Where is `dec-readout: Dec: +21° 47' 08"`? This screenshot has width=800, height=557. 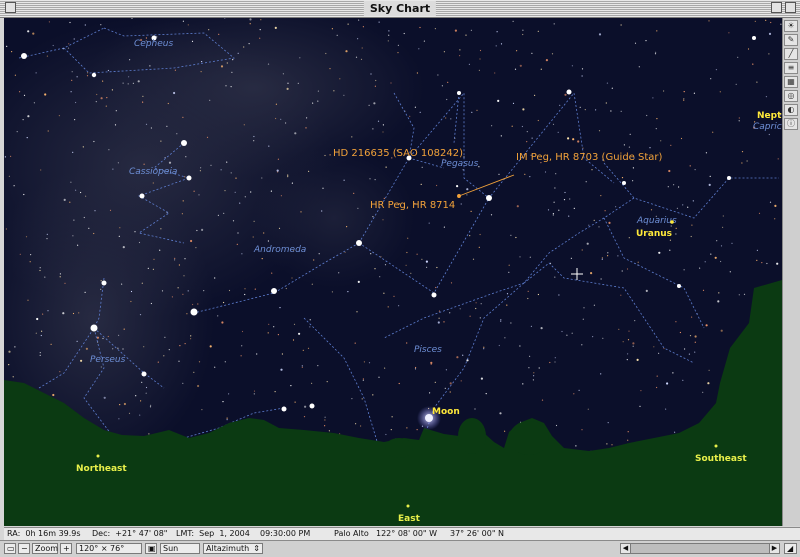 dec-readout: Dec: +21° 47' 08" is located at coordinates (130, 533).